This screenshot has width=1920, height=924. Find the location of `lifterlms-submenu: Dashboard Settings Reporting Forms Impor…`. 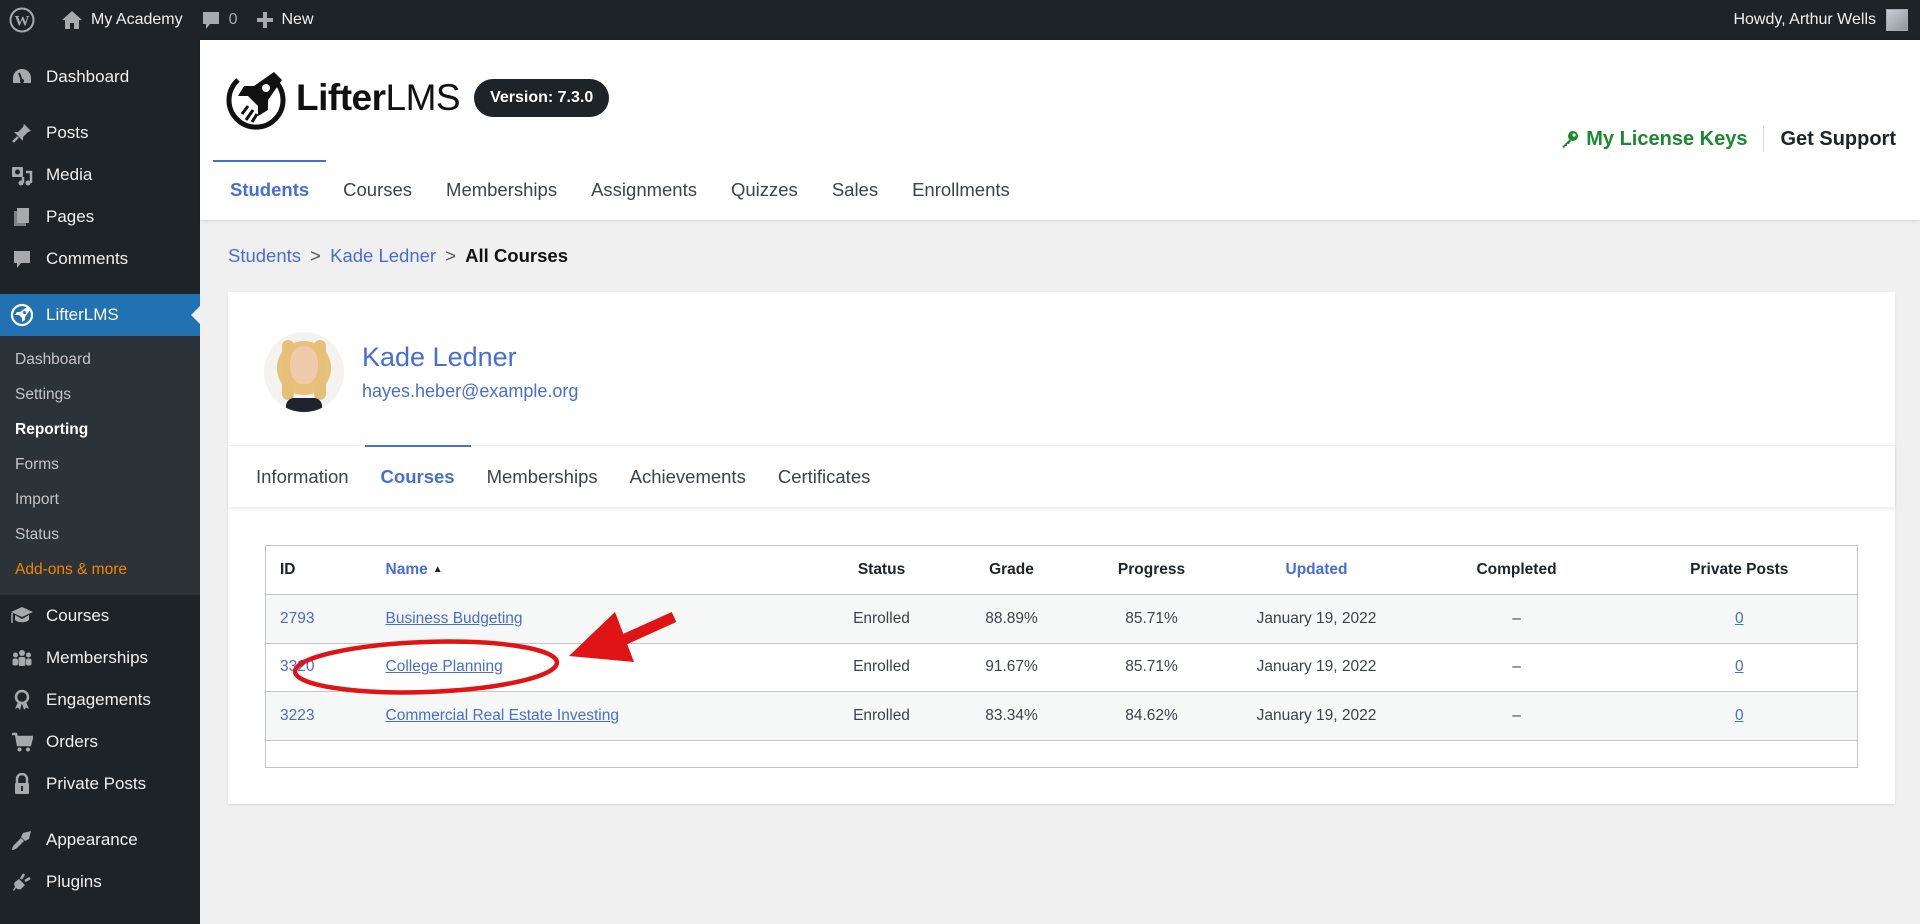

lifterlms-submenu: Dashboard Settings Reporting Forms Impor… is located at coordinates (100, 465).